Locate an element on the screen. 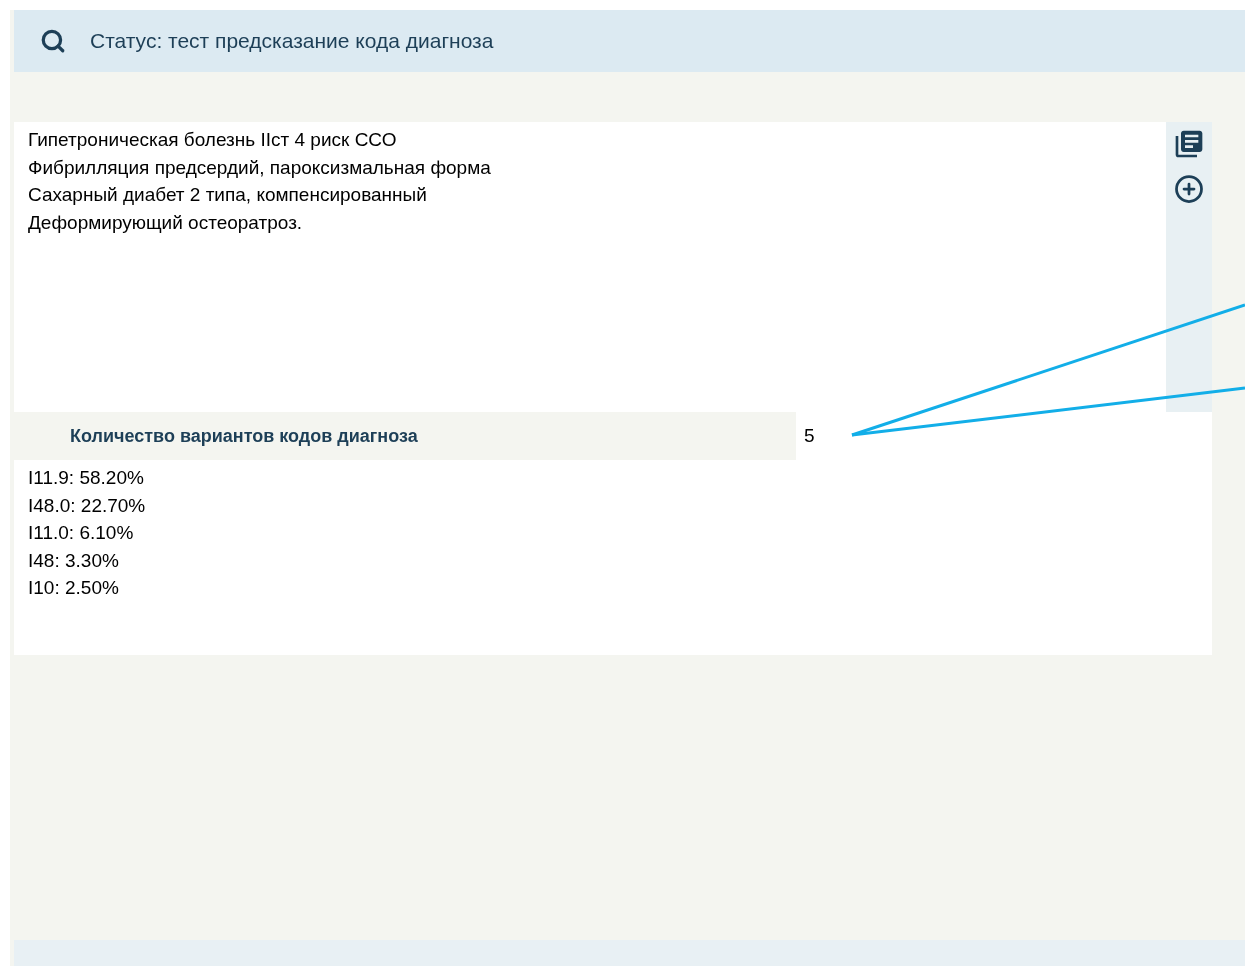 This screenshot has height=966, width=1245. result-line: I11.9: 58.20% is located at coordinates (86, 478).